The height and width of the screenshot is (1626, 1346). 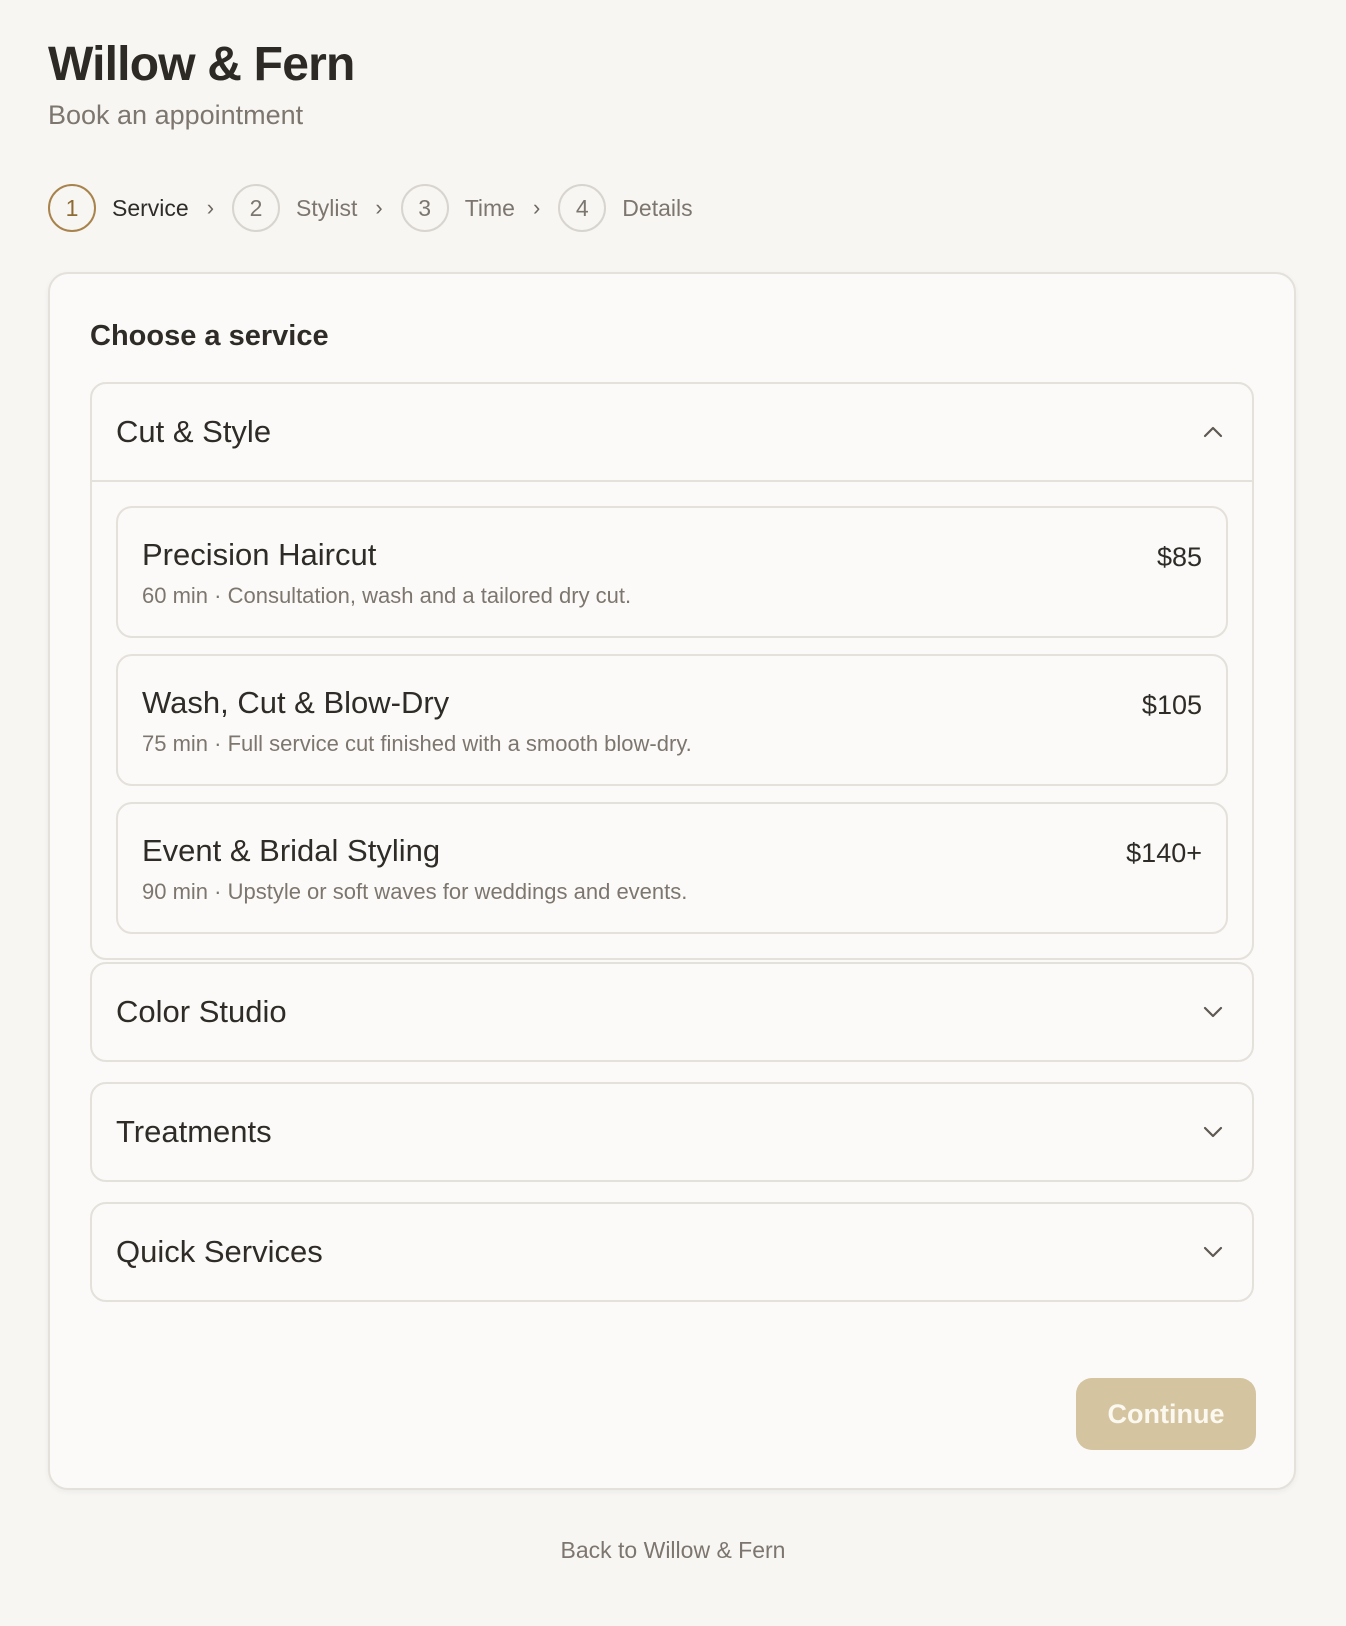 What do you see at coordinates (201, 64) in the screenshot?
I see `brand-title: Willow & Fern` at bounding box center [201, 64].